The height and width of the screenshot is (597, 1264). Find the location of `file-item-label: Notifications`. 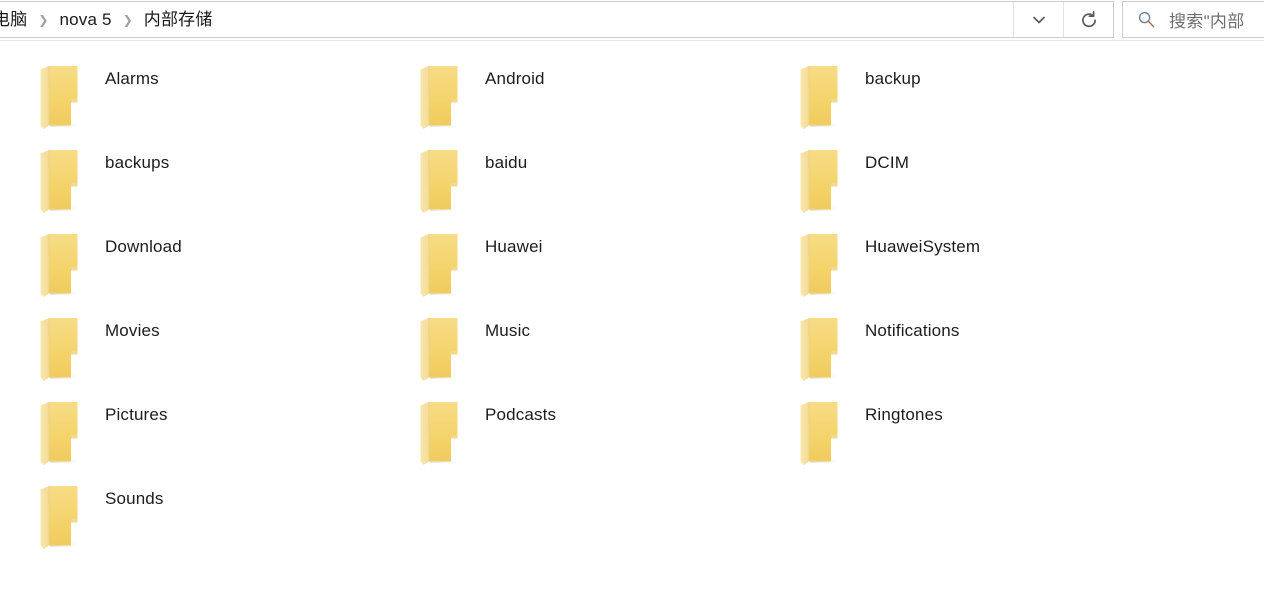

file-item-label: Notifications is located at coordinates (912, 330).